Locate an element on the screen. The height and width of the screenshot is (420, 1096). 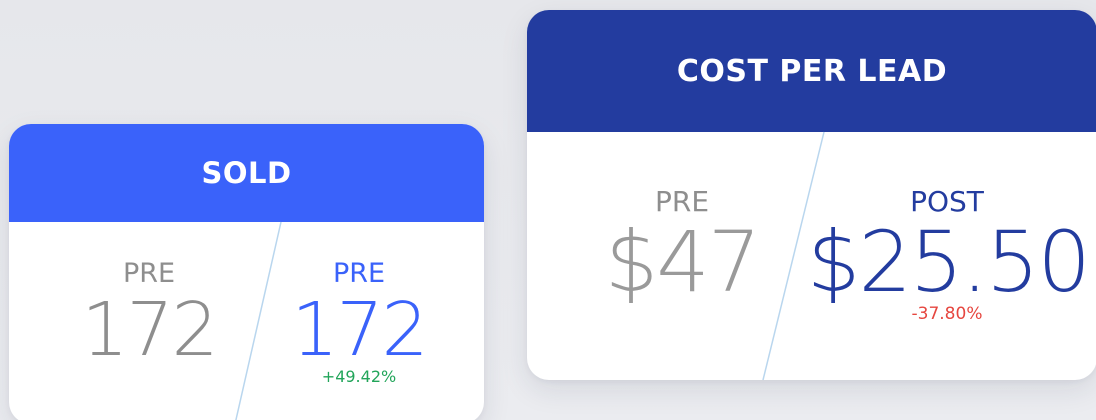
sold-card-header: SOLD is located at coordinates (246, 173).